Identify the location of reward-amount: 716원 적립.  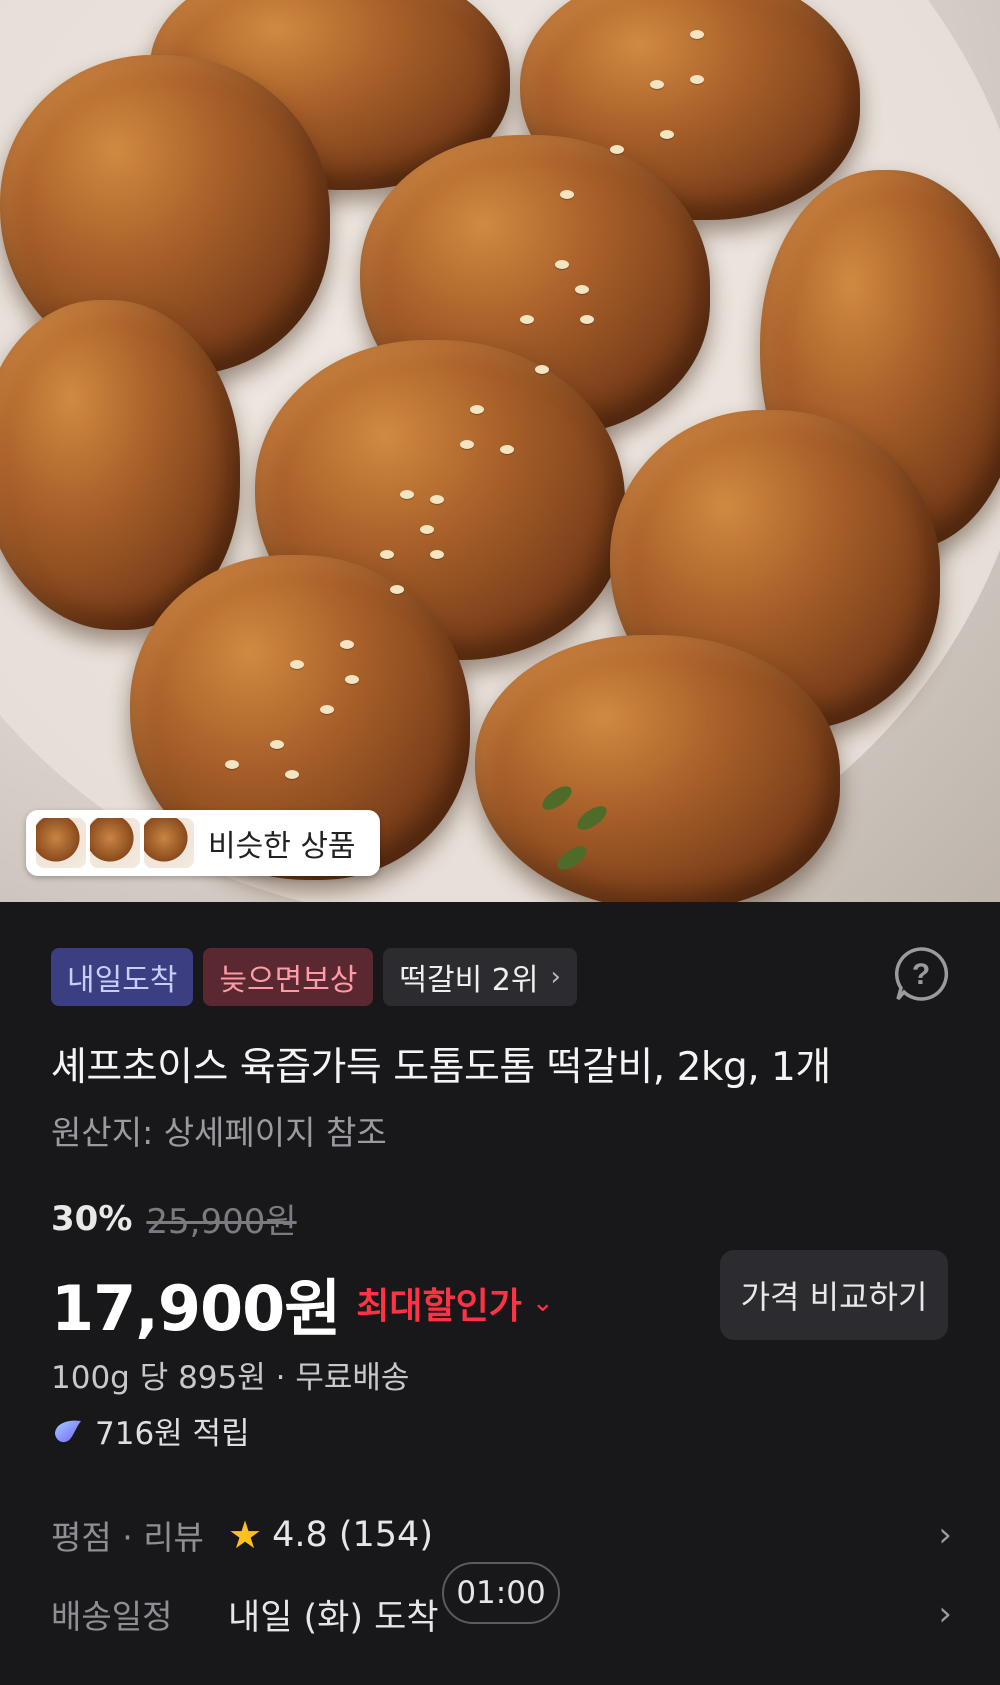
(172, 1434).